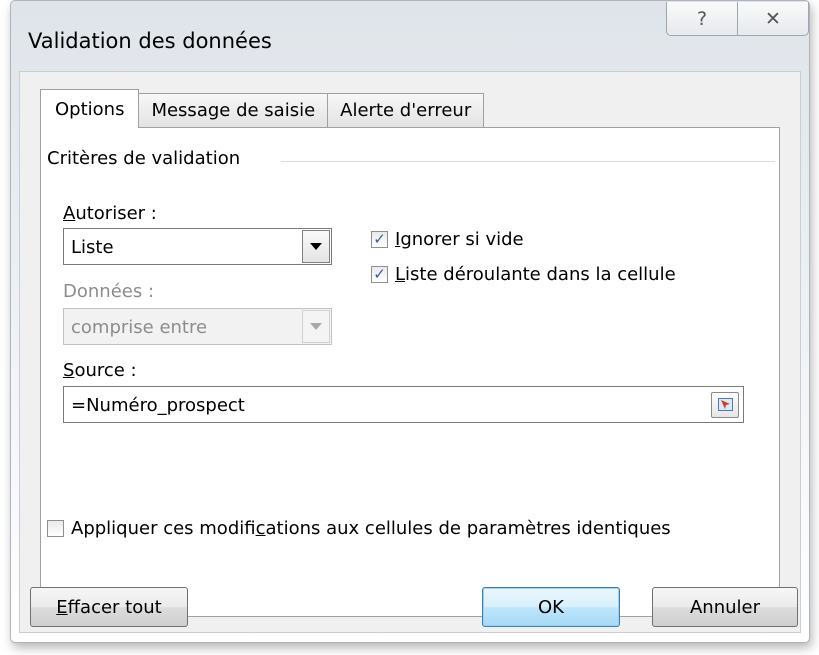  I want to click on data-dropdown-button, so click(316, 326).